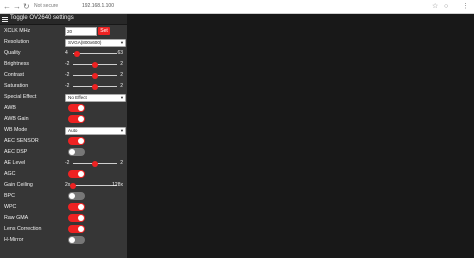  I want to click on brightness-label: Brightness, so click(17, 64).